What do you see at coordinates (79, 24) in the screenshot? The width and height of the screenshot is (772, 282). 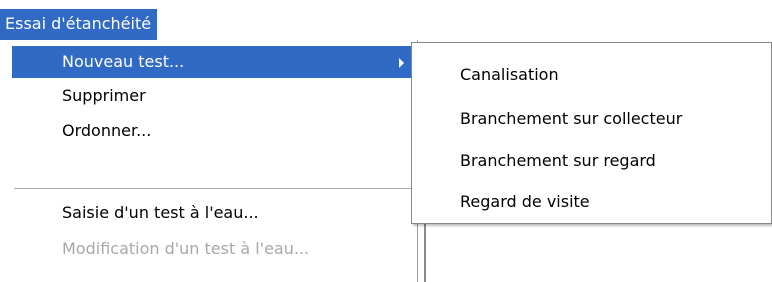 I see `menu-essai-etancheite: Essai d'étanchéité` at bounding box center [79, 24].